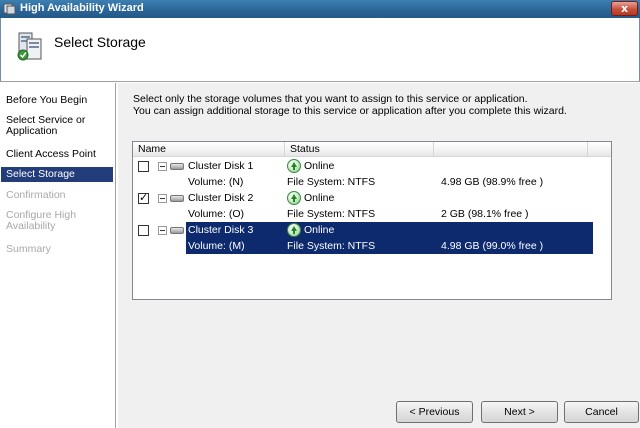  What do you see at coordinates (485, 214) in the screenshot?
I see `disk-size: 2 GB (98.1% free )` at bounding box center [485, 214].